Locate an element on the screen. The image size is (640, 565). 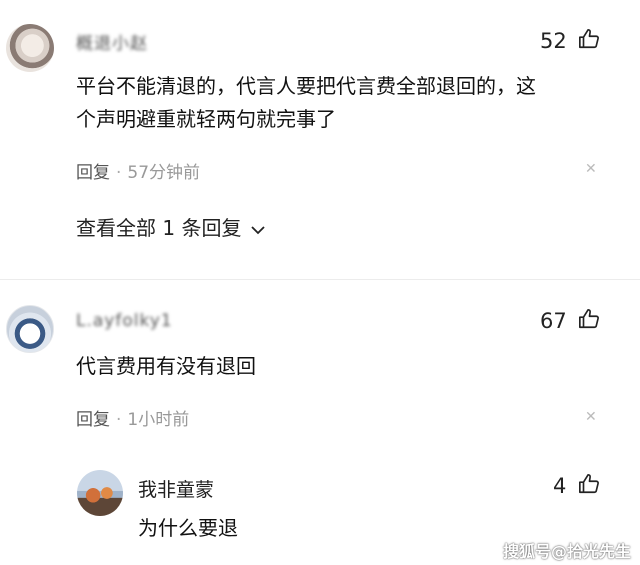
comment-text: 代言费用有没有退回 is located at coordinates (166, 366).